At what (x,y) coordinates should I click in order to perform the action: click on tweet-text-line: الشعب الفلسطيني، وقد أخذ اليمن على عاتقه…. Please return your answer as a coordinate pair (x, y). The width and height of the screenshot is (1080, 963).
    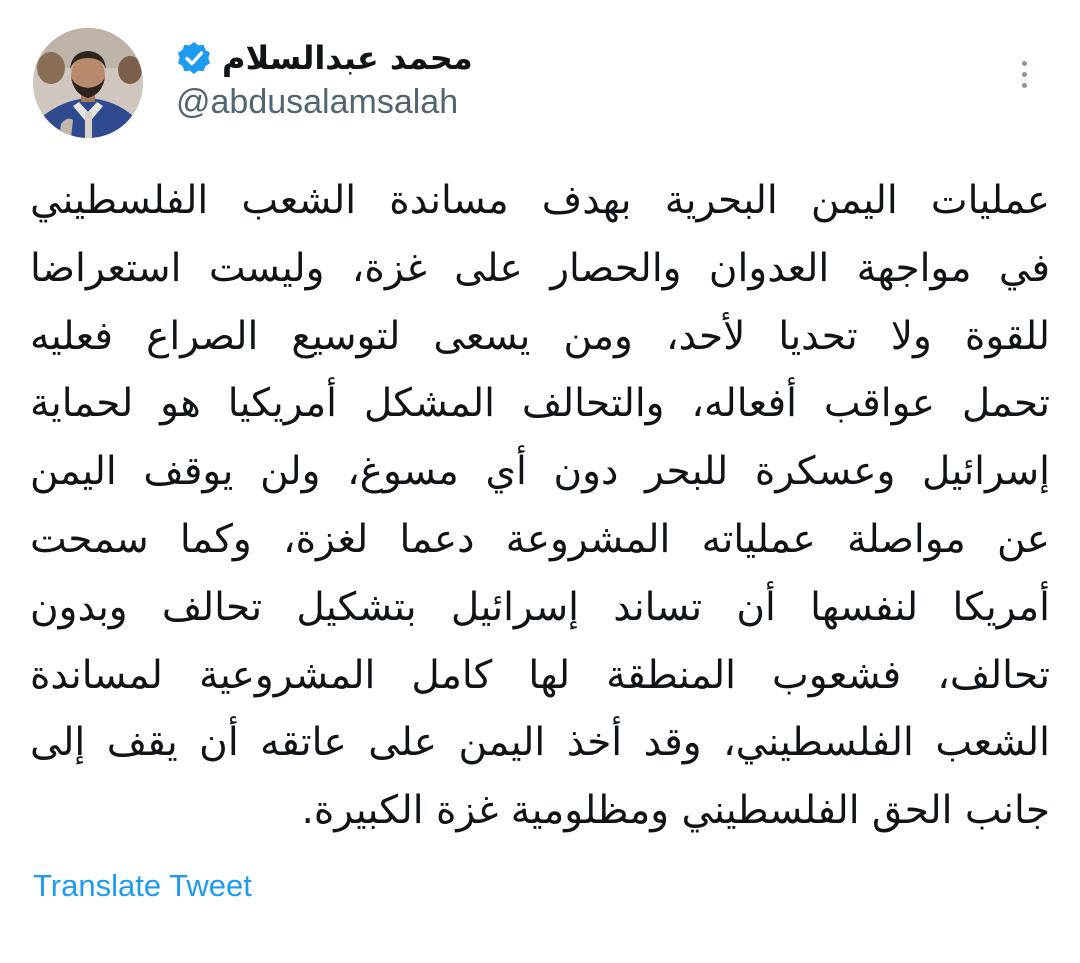
    Looking at the image, I should click on (540, 743).